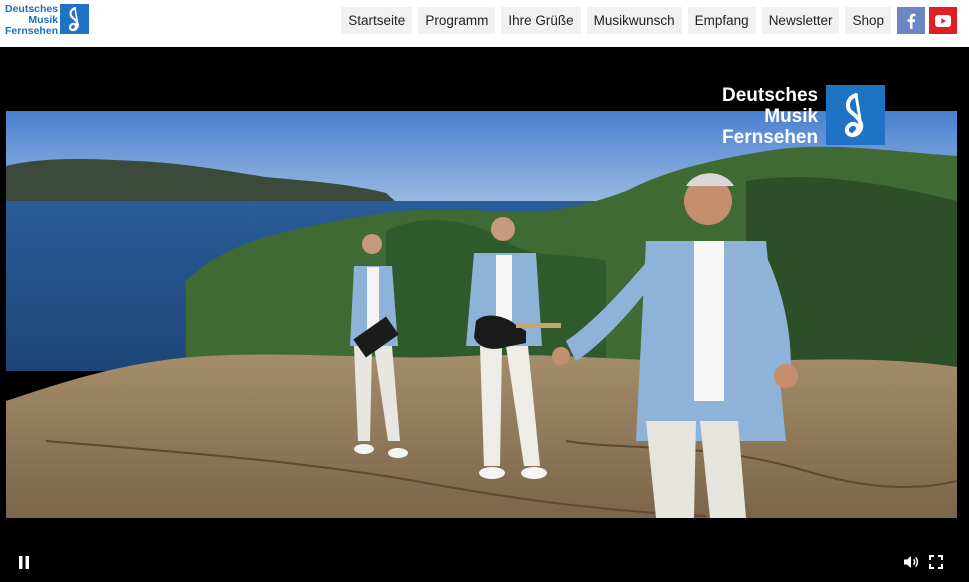  I want to click on watermark-line-2: Musik, so click(791, 116).